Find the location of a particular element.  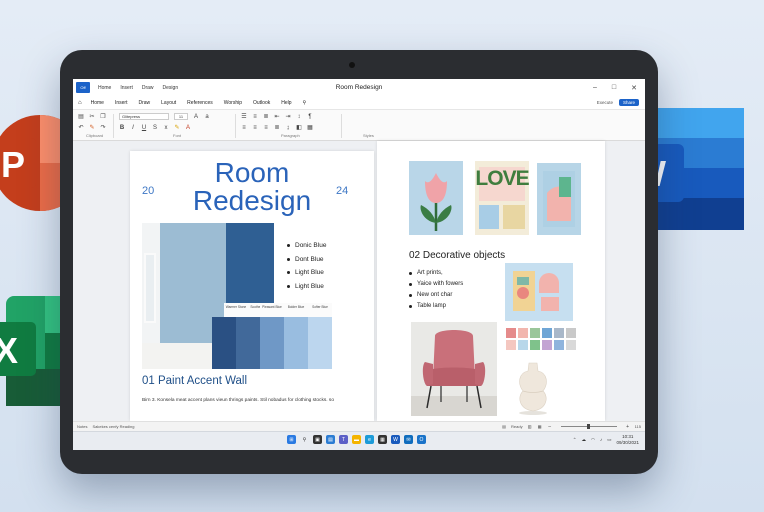

execute-button: Execute is located at coordinates (605, 102).